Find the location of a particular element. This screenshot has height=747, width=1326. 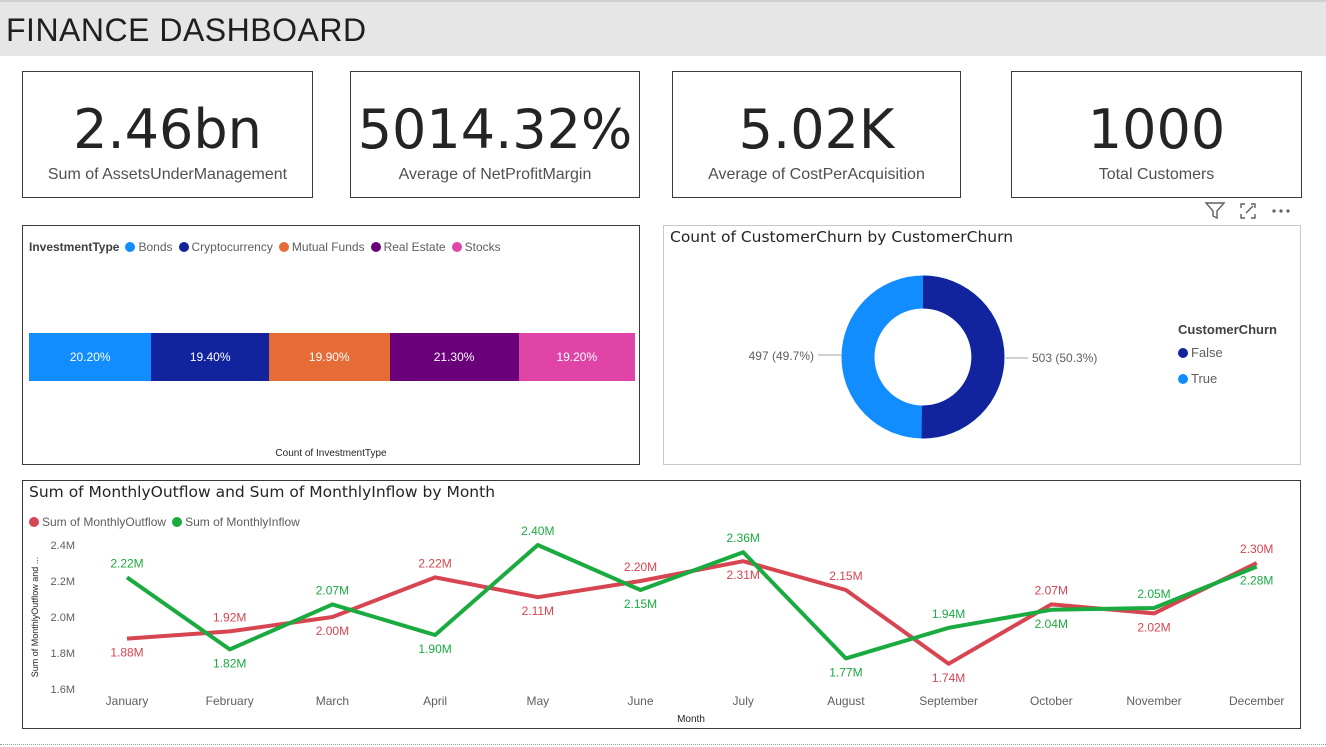

data-label-false: 503 (50.3%) is located at coordinates (1064, 358).